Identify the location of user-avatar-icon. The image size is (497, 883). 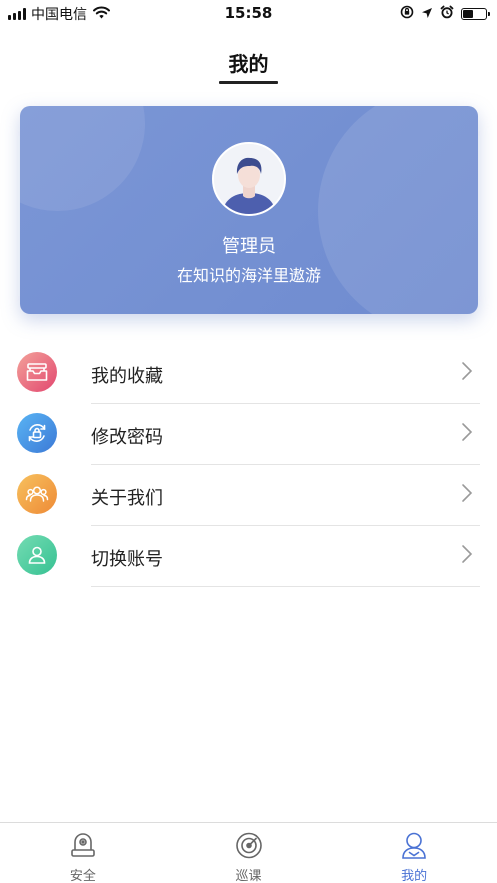
(249, 179).